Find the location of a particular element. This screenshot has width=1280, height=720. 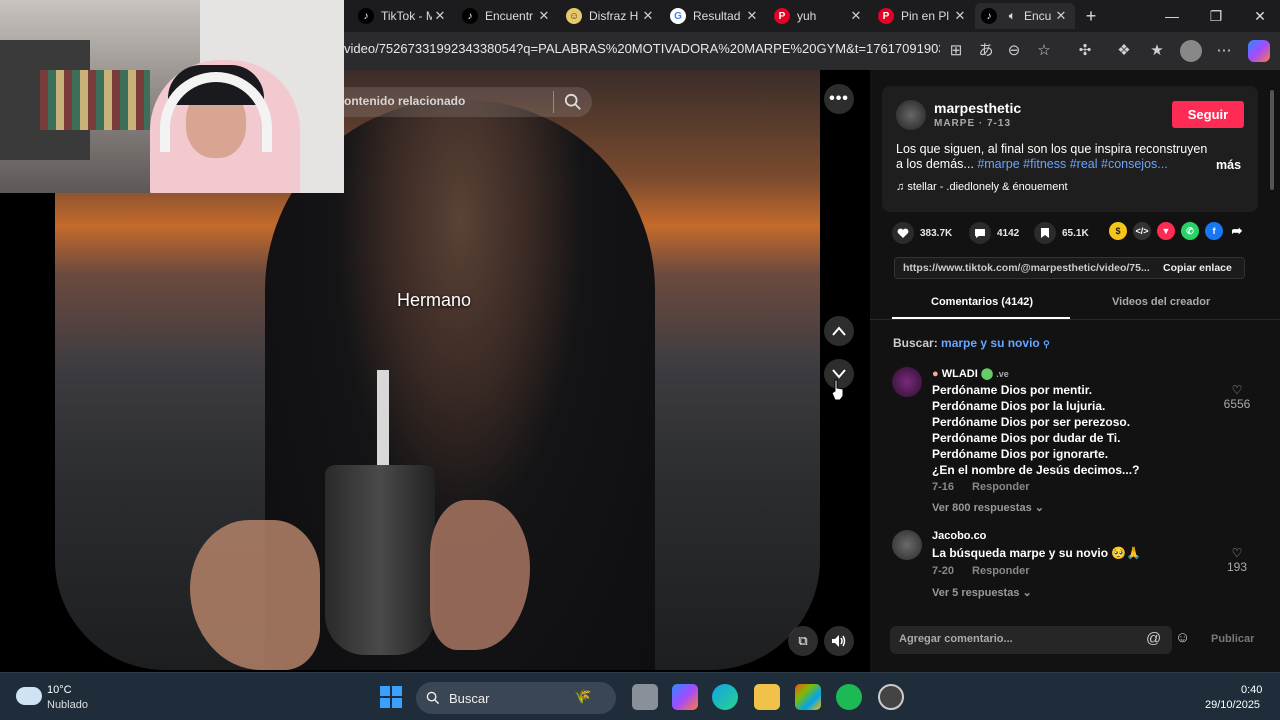

tab-active-tiktok: ♪ 🔈︎ Encu ✕ is located at coordinates (1025, 16).